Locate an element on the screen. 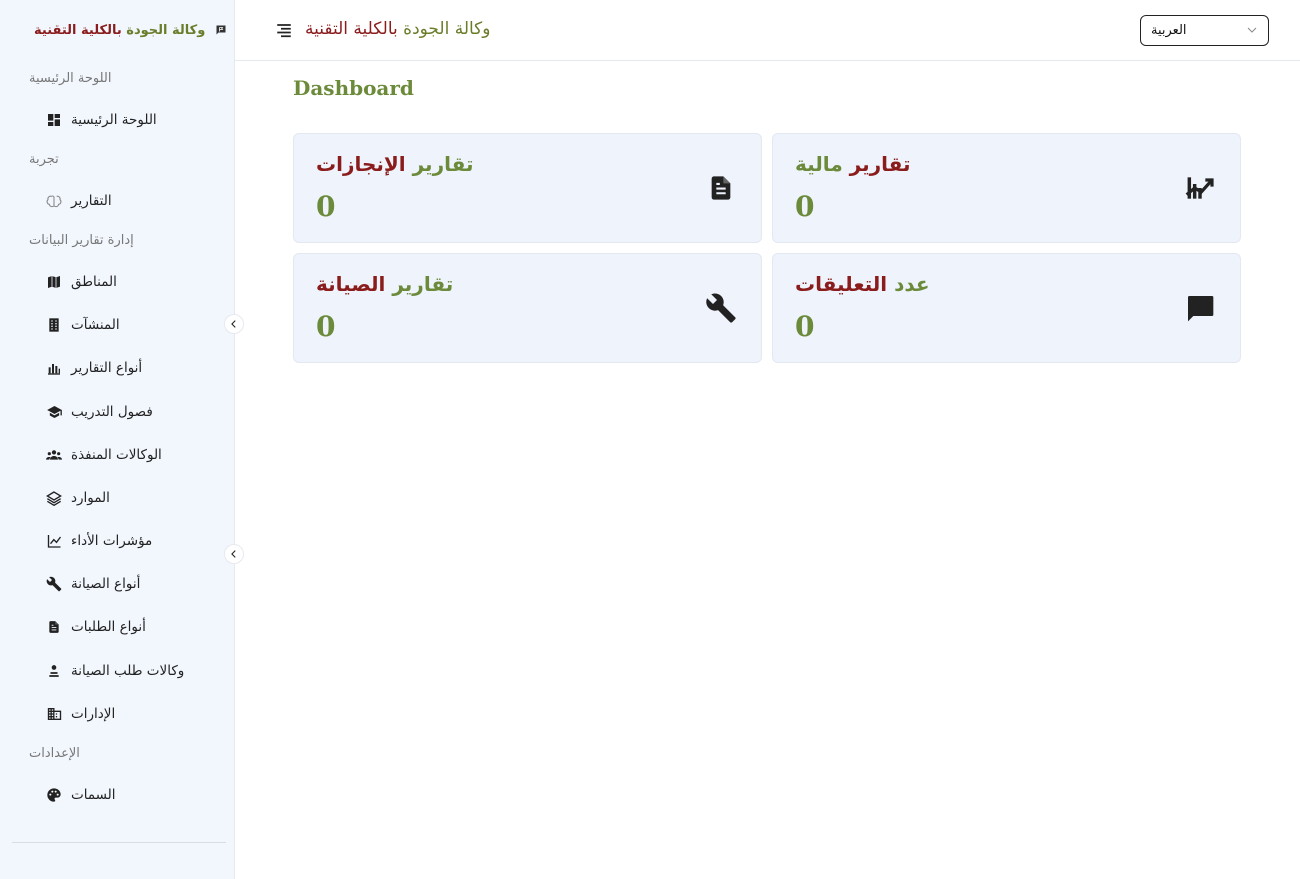  line-chart-icon is located at coordinates (54, 541).